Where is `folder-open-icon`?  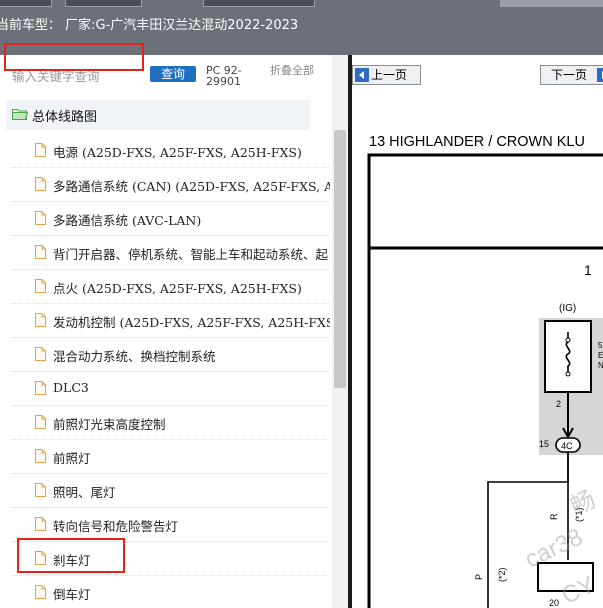 folder-open-icon is located at coordinates (20, 114).